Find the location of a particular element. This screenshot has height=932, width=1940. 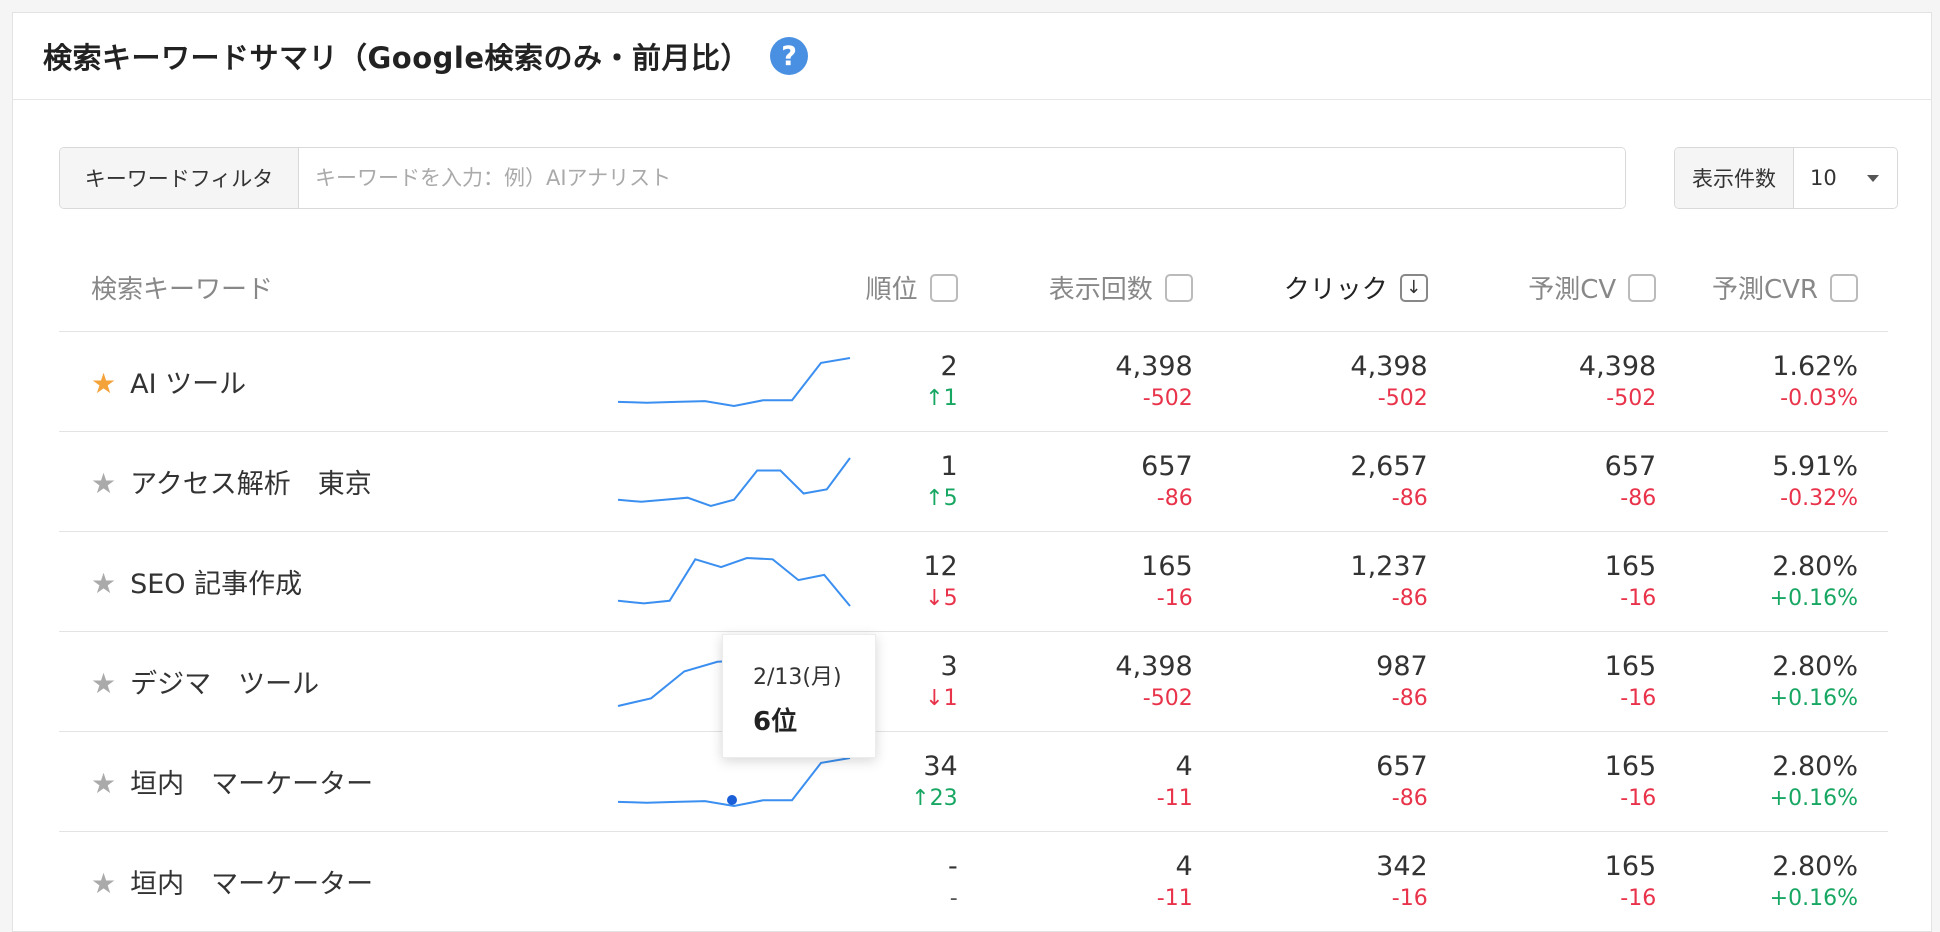

impressions-value: 4 is located at coordinates (1184, 766).